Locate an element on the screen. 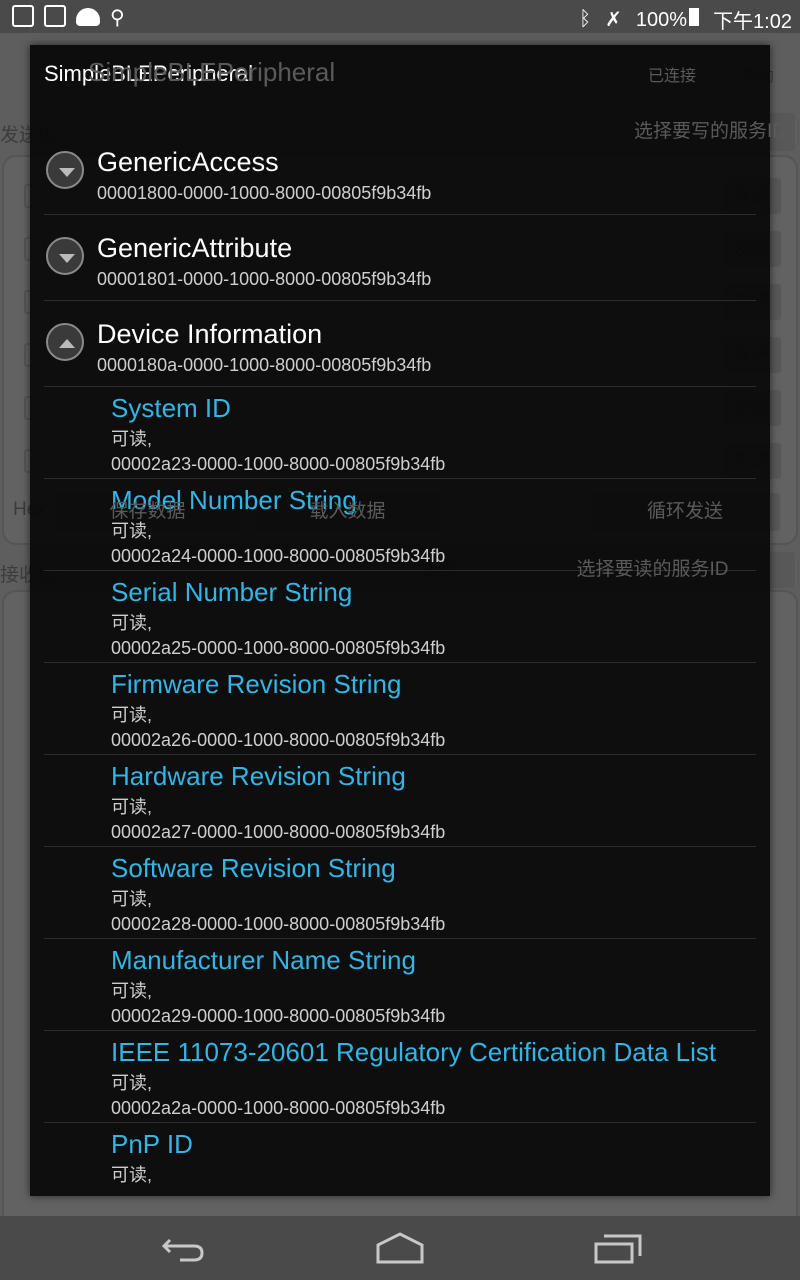  image-icon is located at coordinates (55, 16).